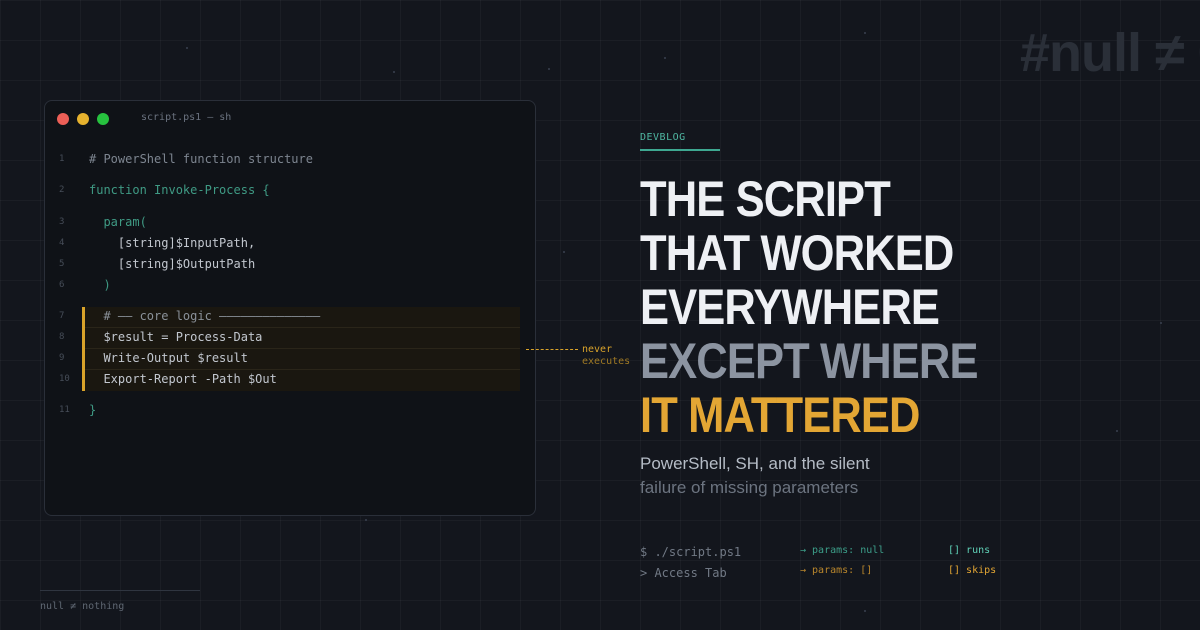 The width and height of the screenshot is (1200, 630). I want to click on terminal-line: $ ./script.ps1, so click(691, 552).